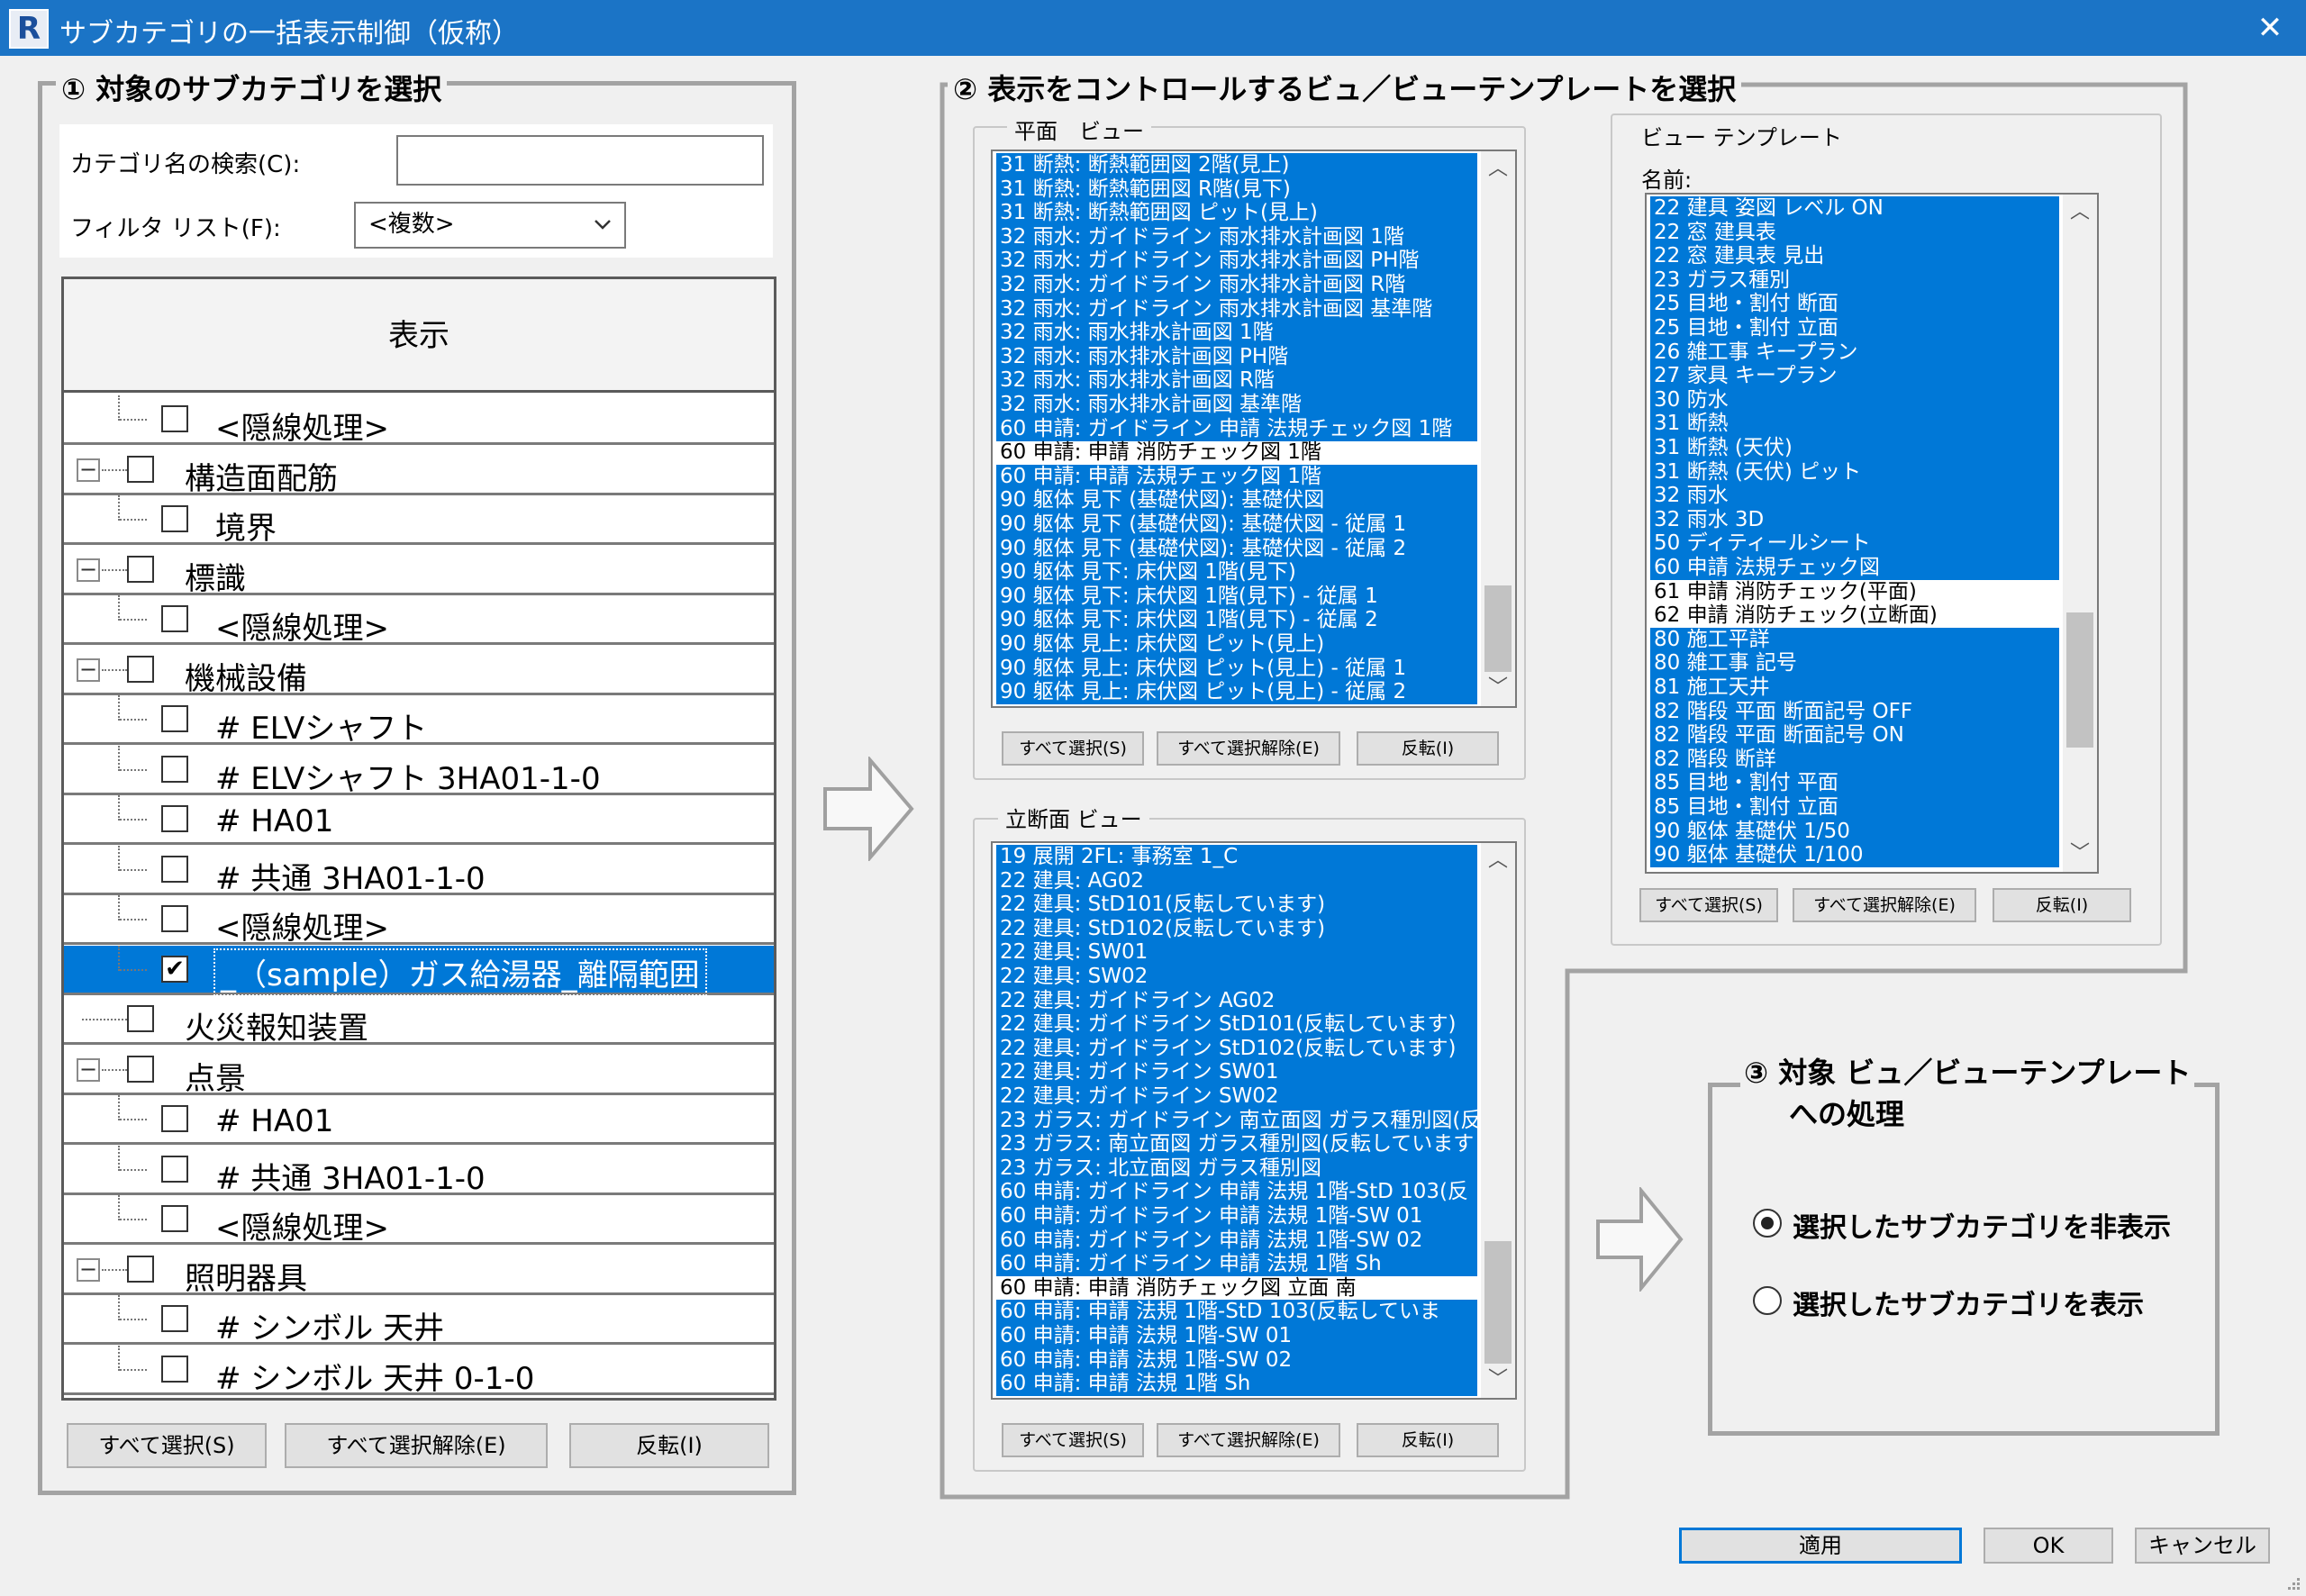 This screenshot has height=1596, width=2306. I want to click on tree-subcategory-row: ✔ _（sample）ガス給湯器_離隔範囲, so click(419, 971).